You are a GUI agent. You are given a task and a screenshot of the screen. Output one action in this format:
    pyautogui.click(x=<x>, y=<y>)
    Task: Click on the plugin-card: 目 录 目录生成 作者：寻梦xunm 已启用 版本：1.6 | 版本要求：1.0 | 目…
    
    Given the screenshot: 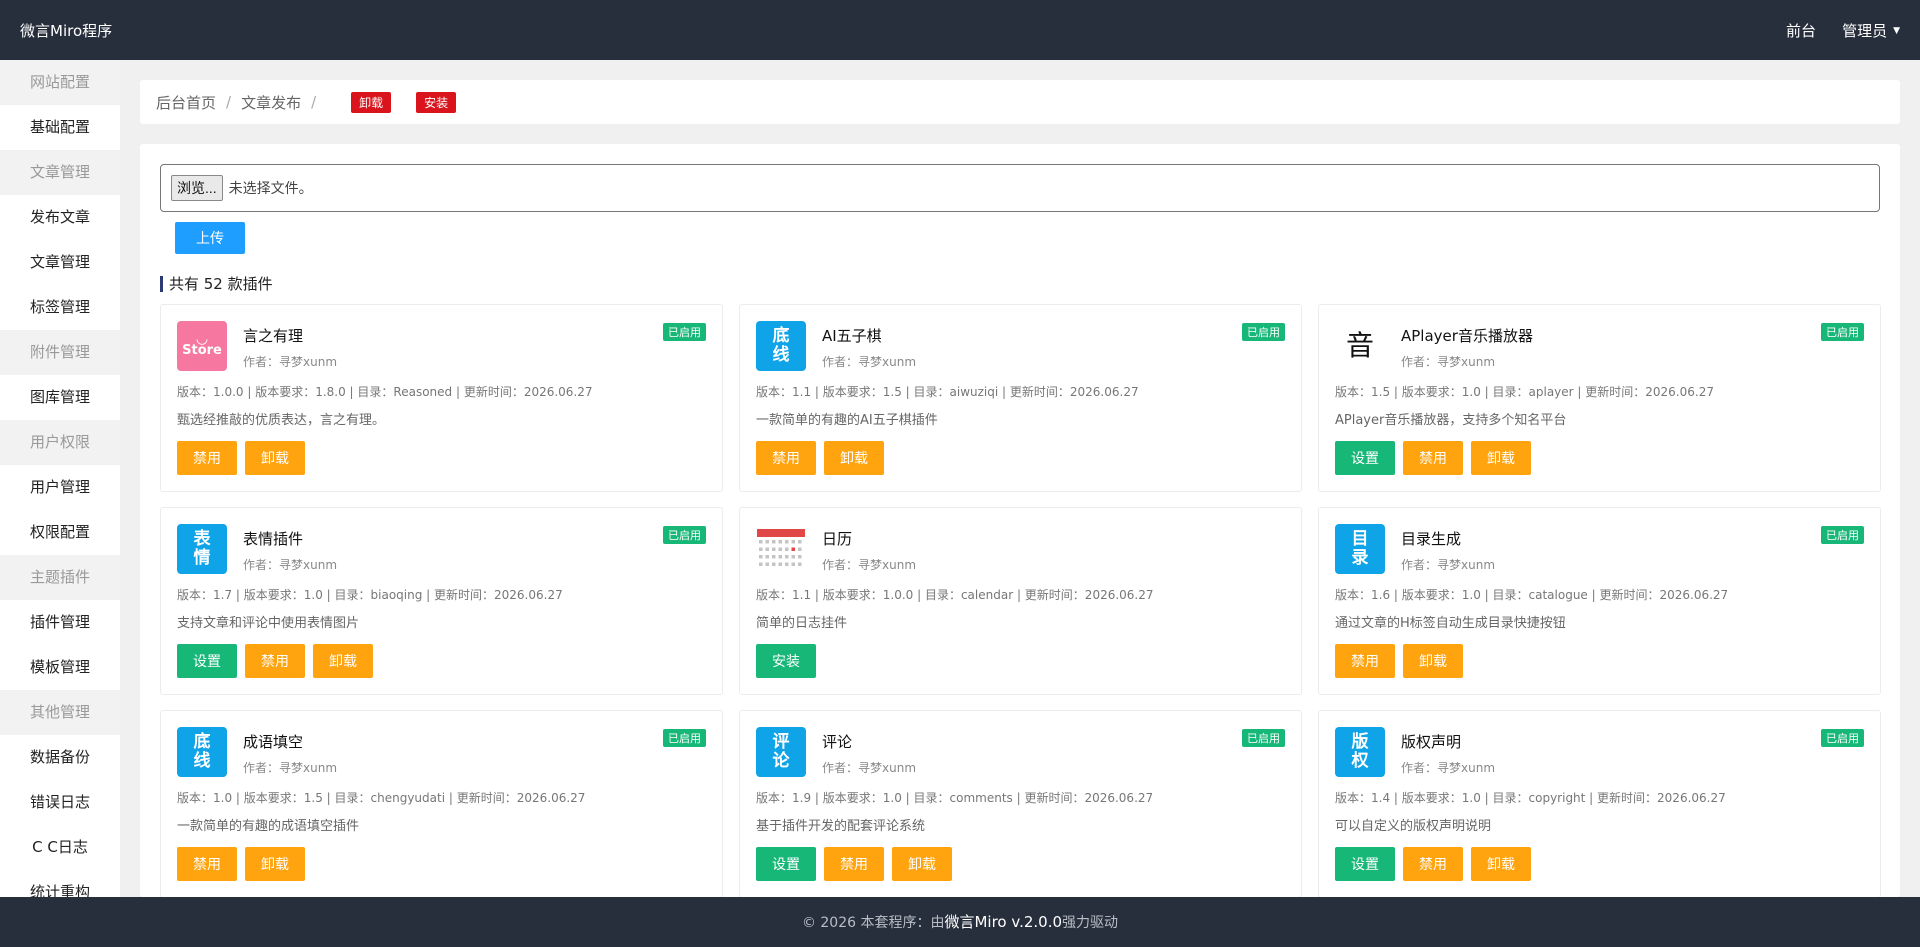 What is the action you would take?
    pyautogui.click(x=1599, y=601)
    